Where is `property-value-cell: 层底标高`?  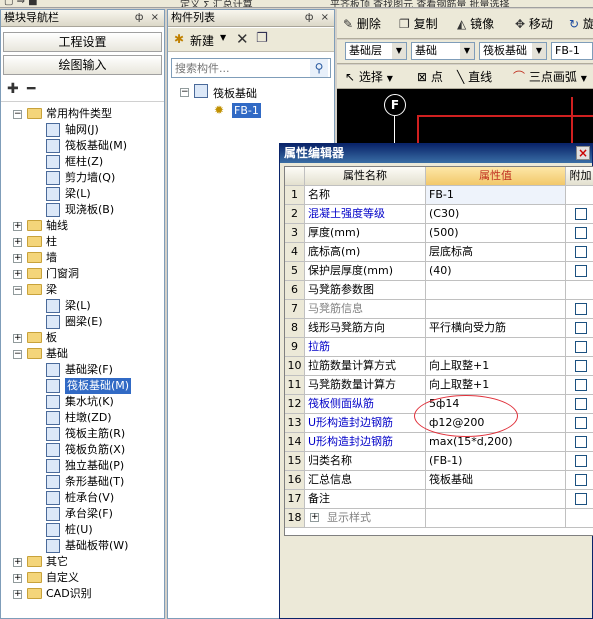
property-value-cell: 层底标高 is located at coordinates (496, 252).